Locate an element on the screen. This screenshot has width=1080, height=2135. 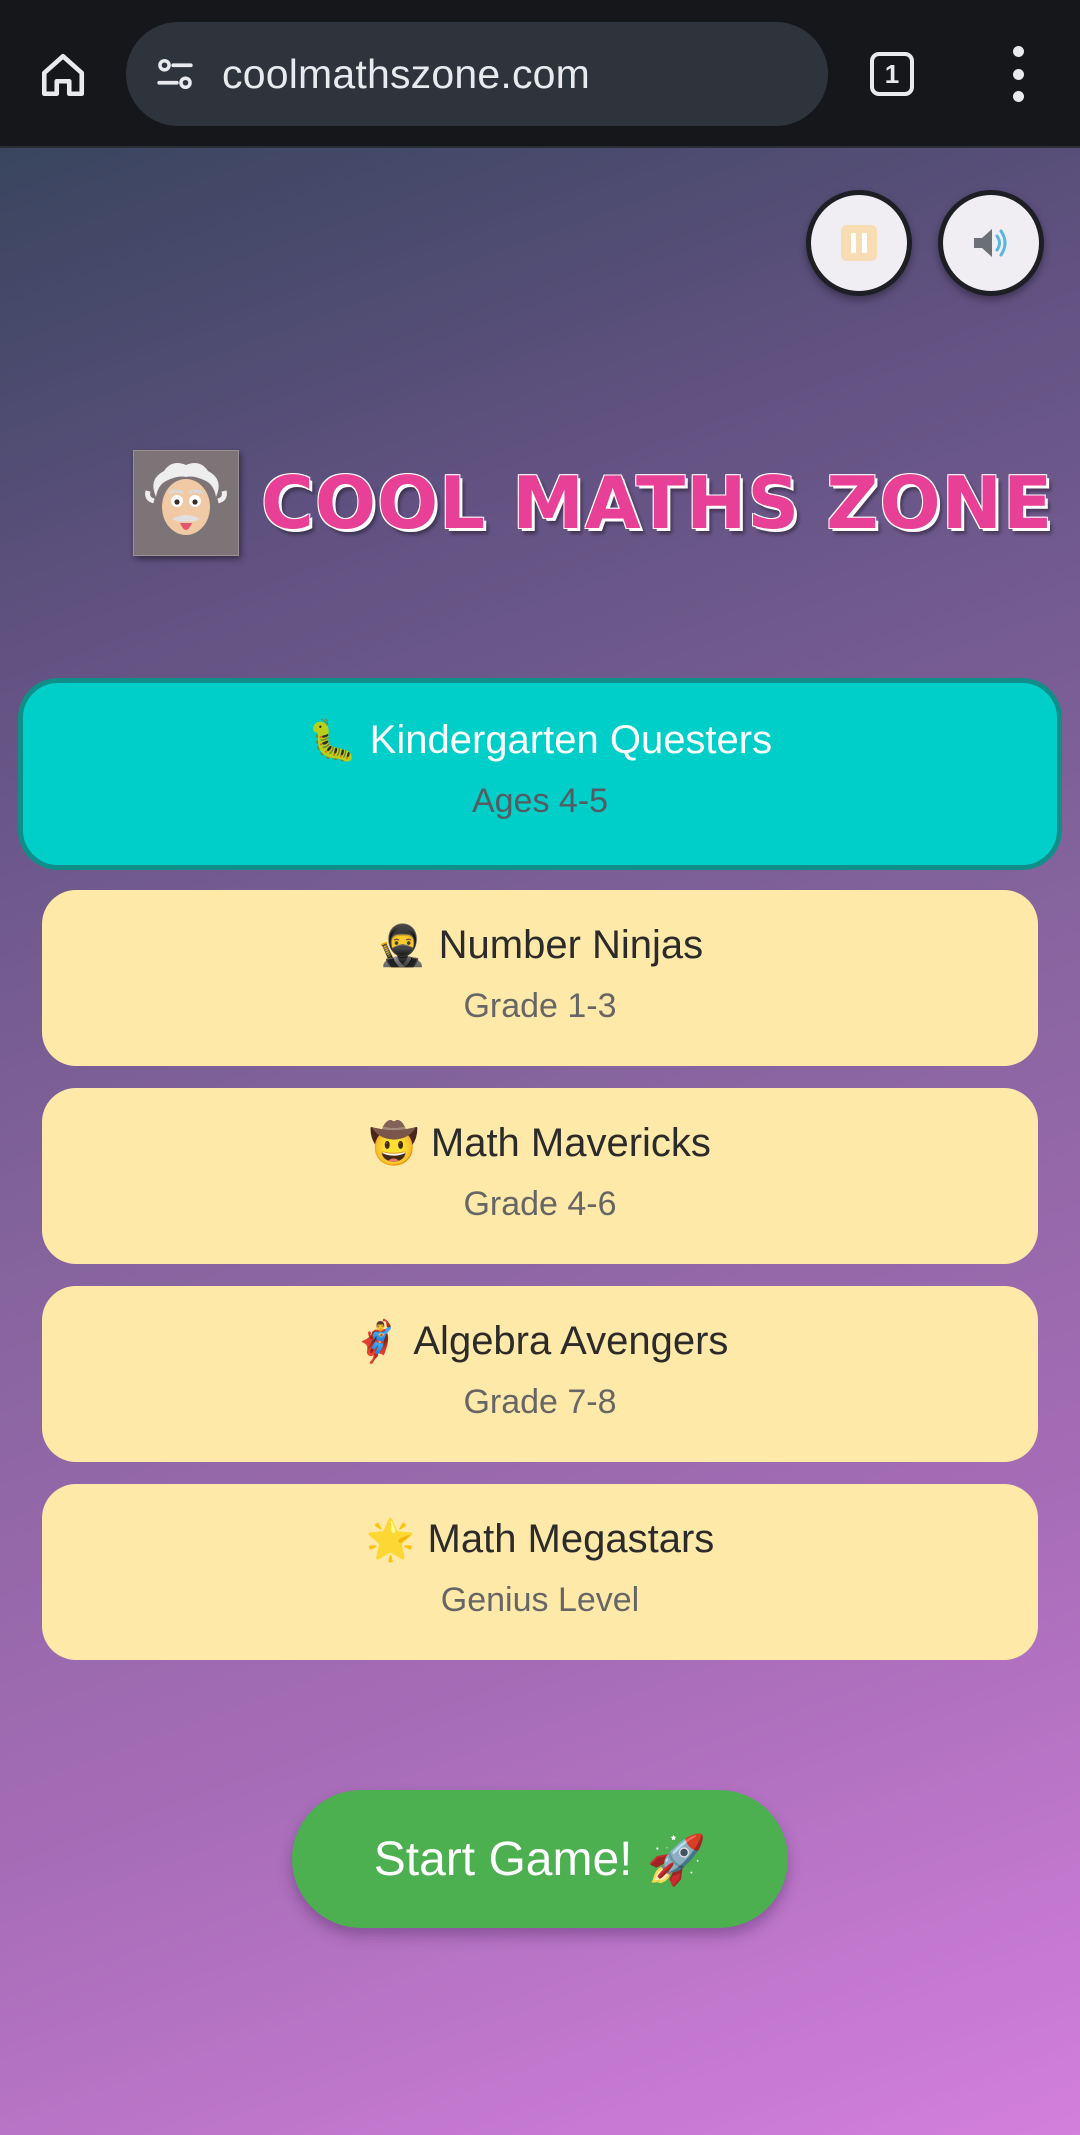
tabs-button: 1 is located at coordinates (892, 74).